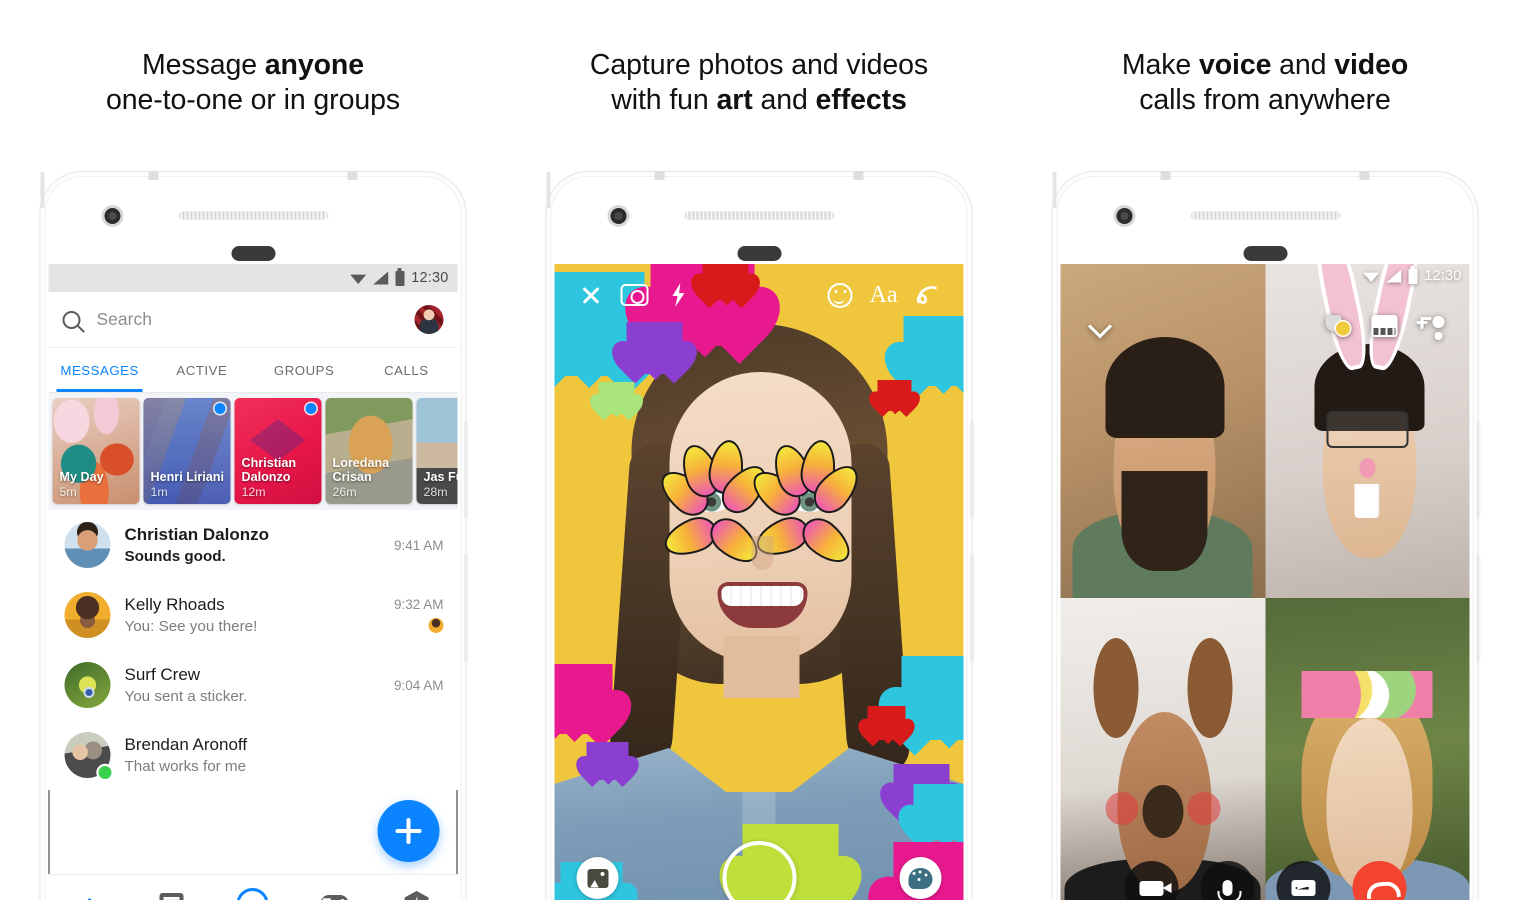 This screenshot has height=900, width=1518. I want to click on story-name: Henri Liriani, so click(187, 477).